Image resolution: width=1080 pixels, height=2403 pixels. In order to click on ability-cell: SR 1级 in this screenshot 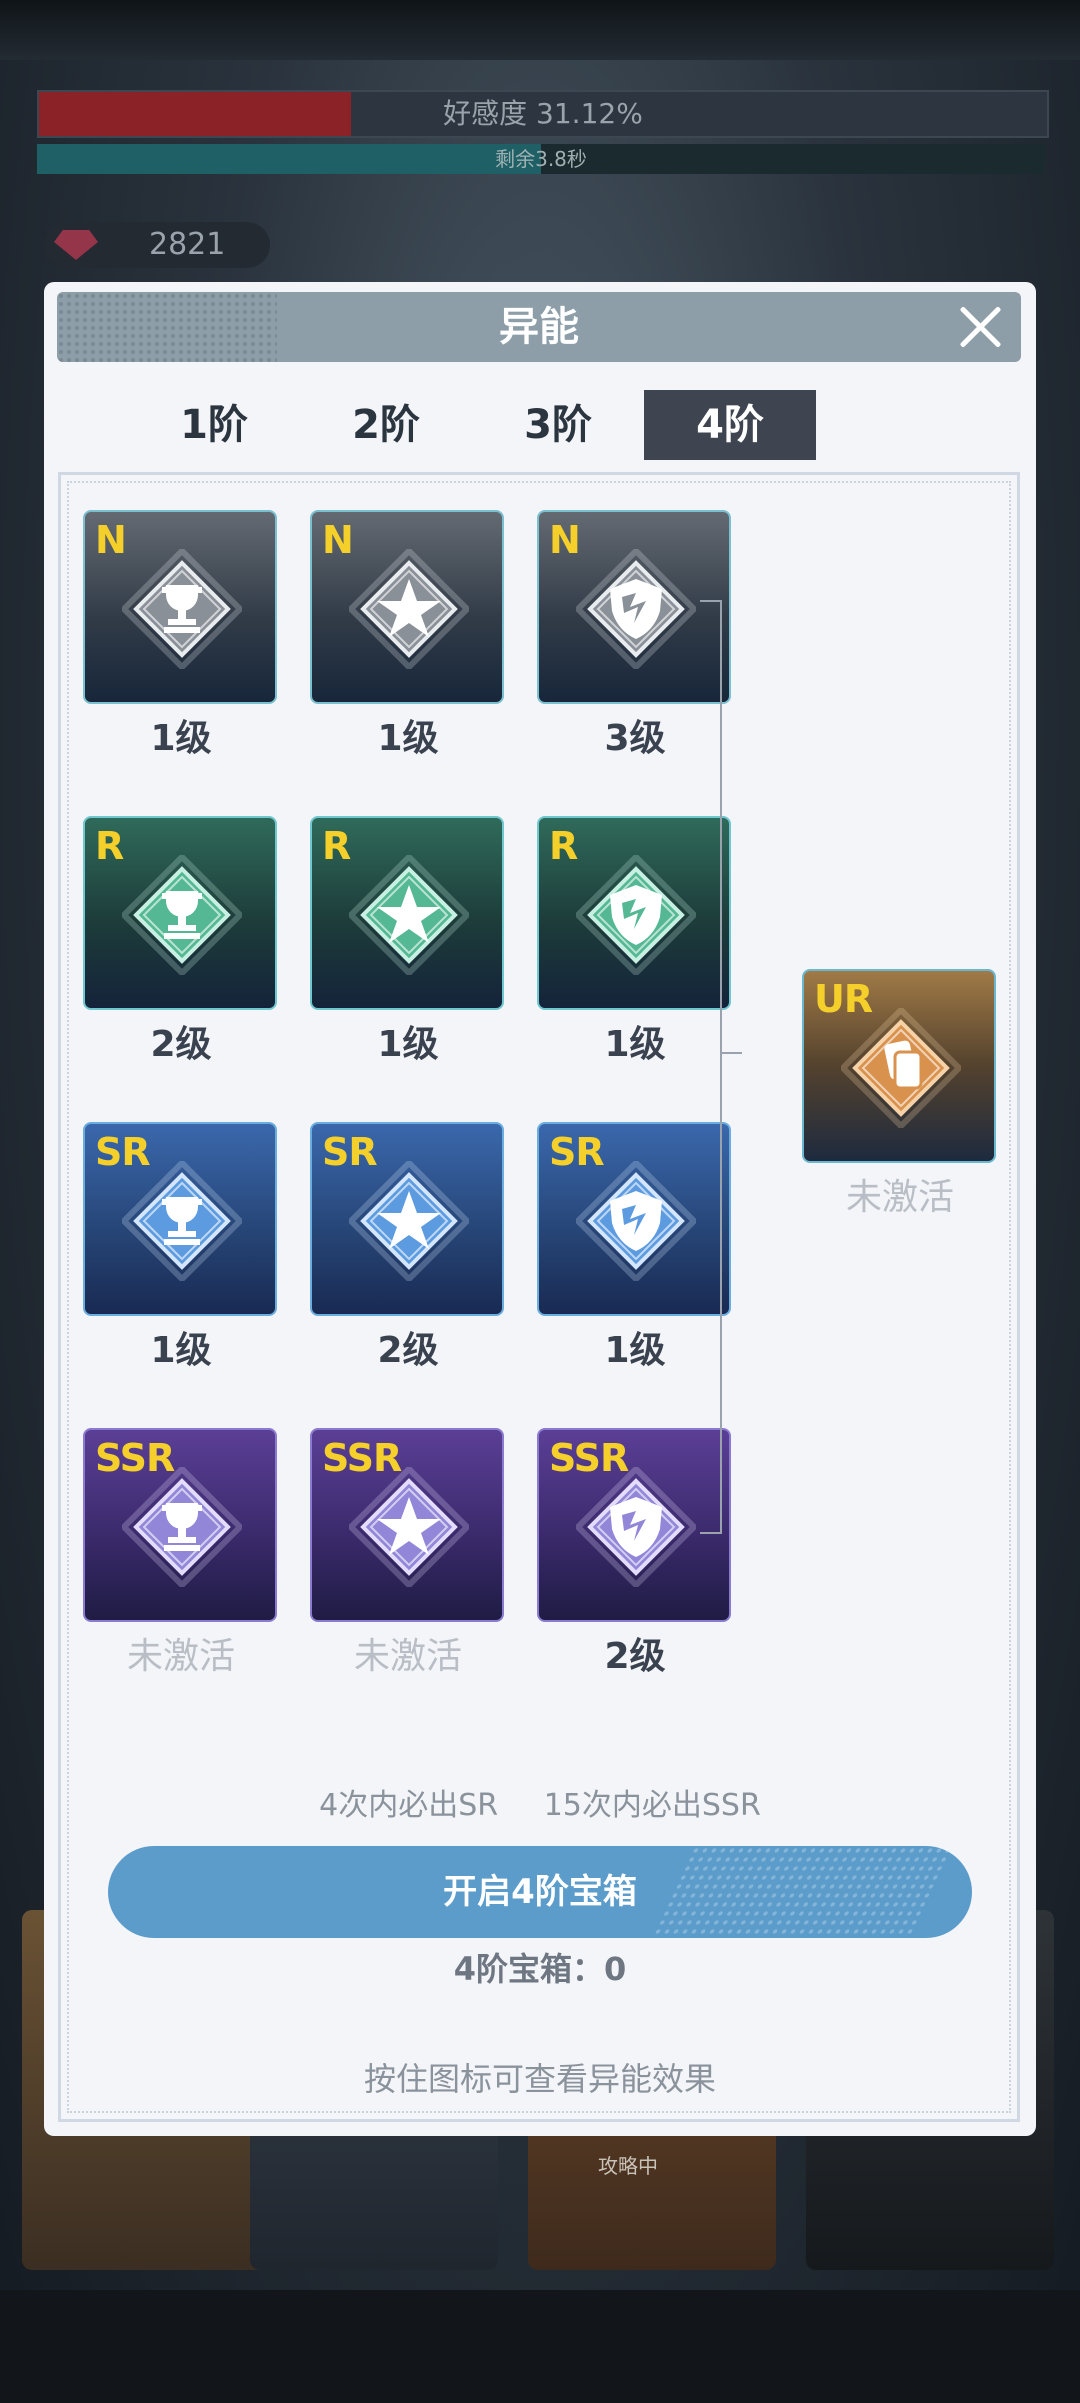, I will do `click(181, 1248)`.